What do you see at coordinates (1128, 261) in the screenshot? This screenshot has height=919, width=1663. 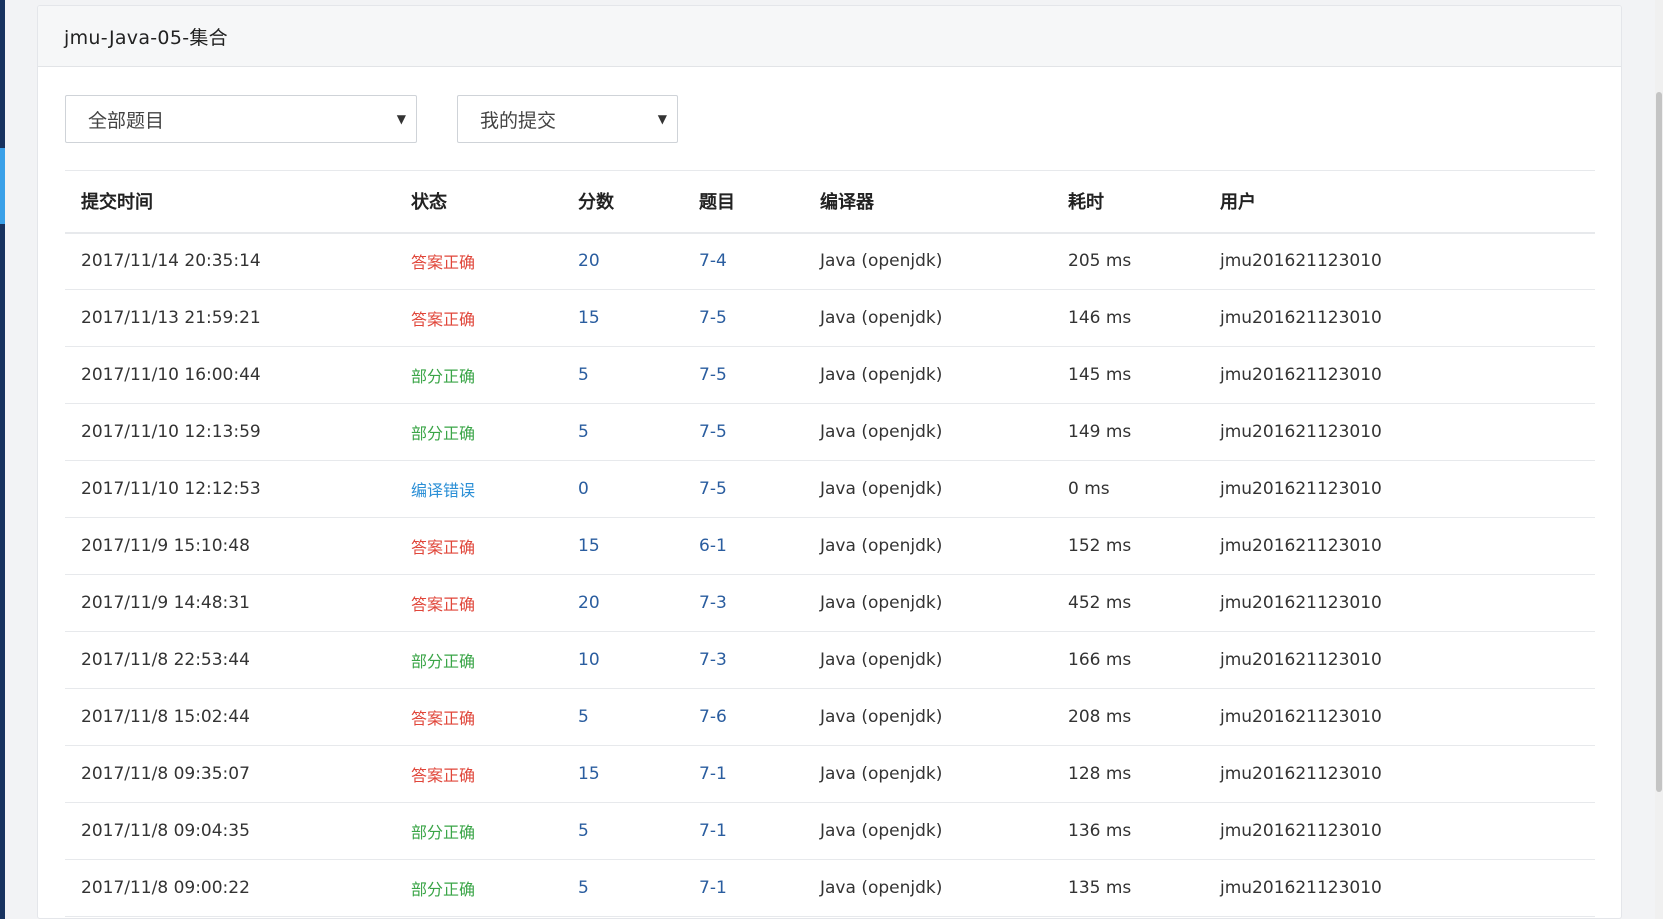 I see `table-cell-duration: 205 ms` at bounding box center [1128, 261].